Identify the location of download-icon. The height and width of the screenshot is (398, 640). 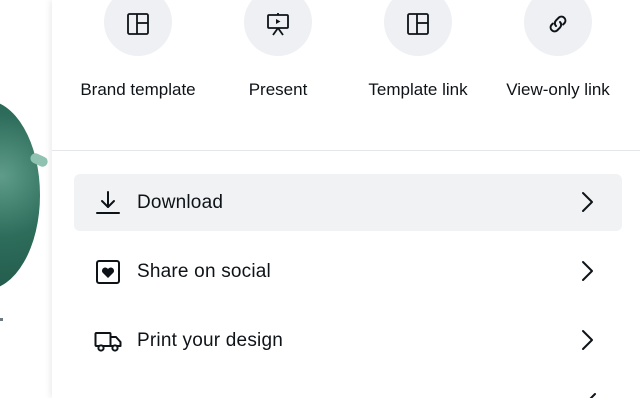
(108, 202).